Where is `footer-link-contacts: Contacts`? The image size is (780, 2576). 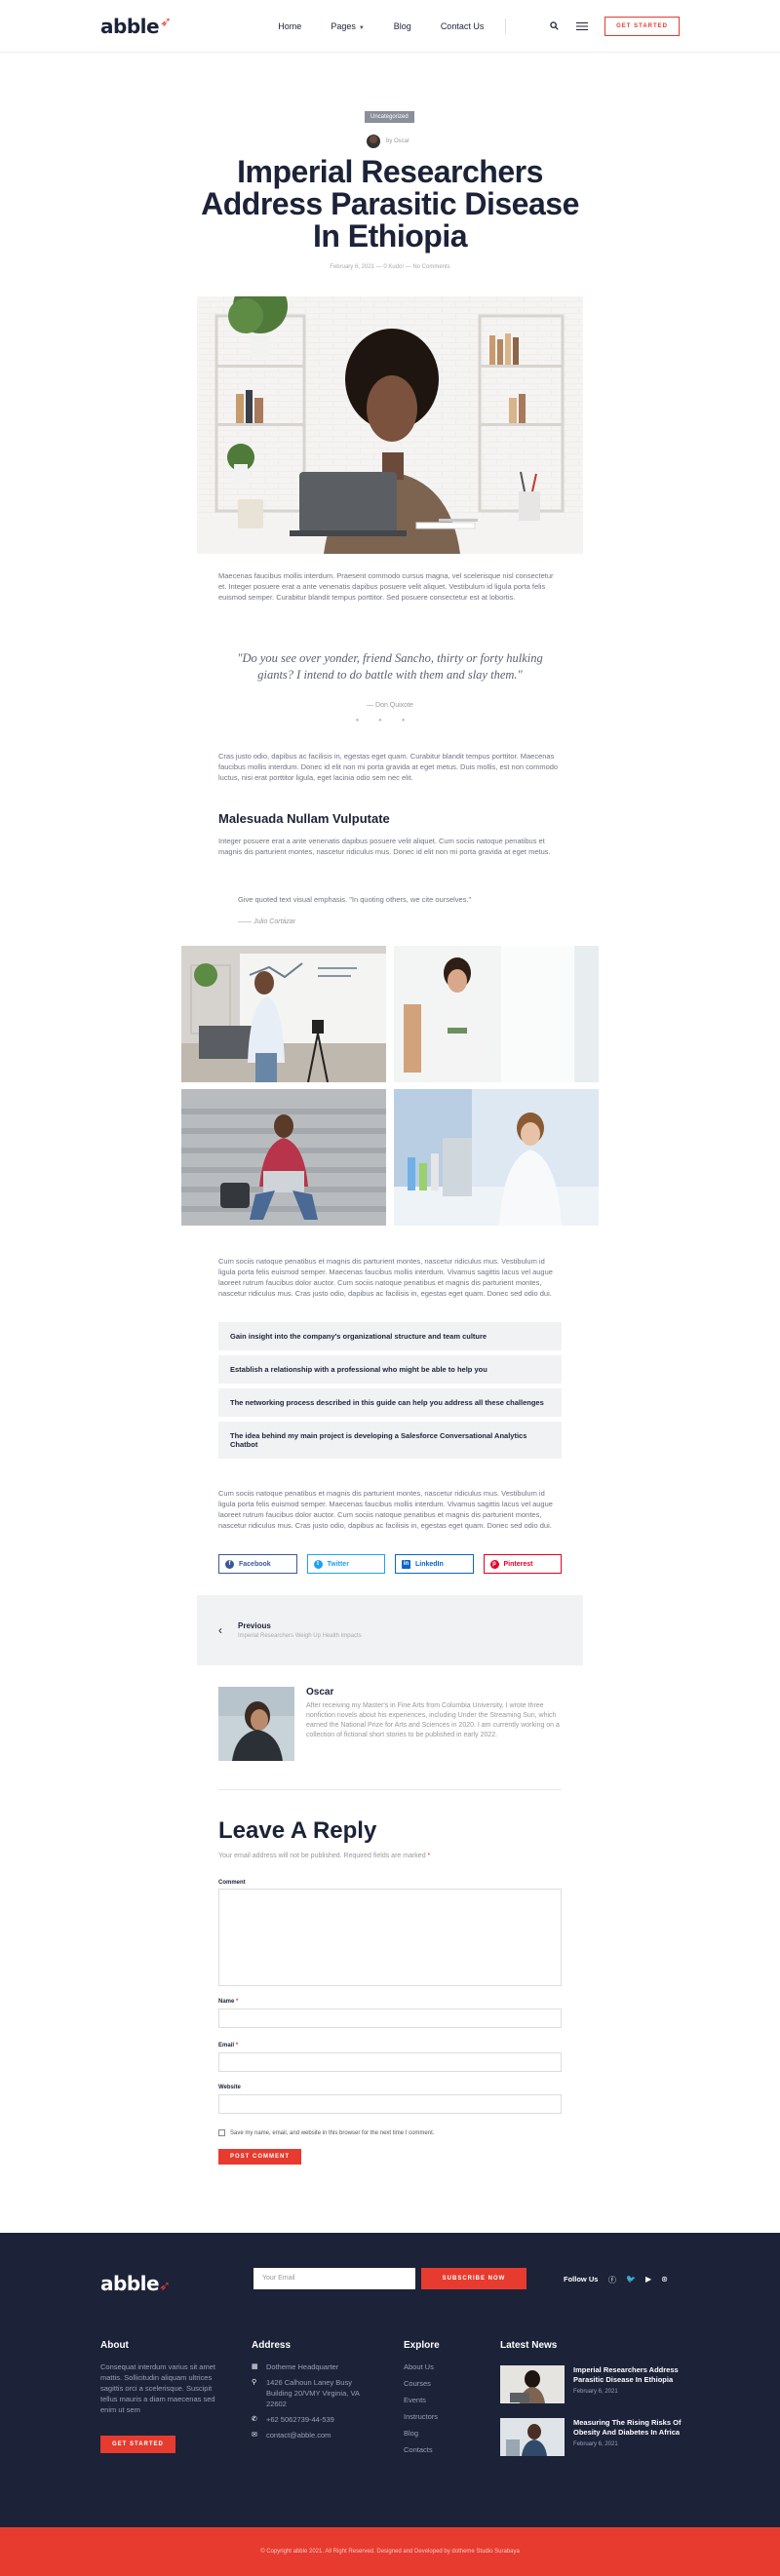
footer-link-contacts: Contacts is located at coordinates (421, 2449).